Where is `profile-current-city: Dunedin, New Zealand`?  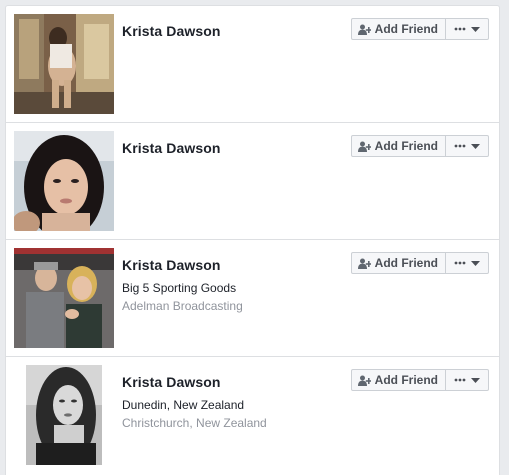 profile-current-city: Dunedin, New Zealand is located at coordinates (183, 405).